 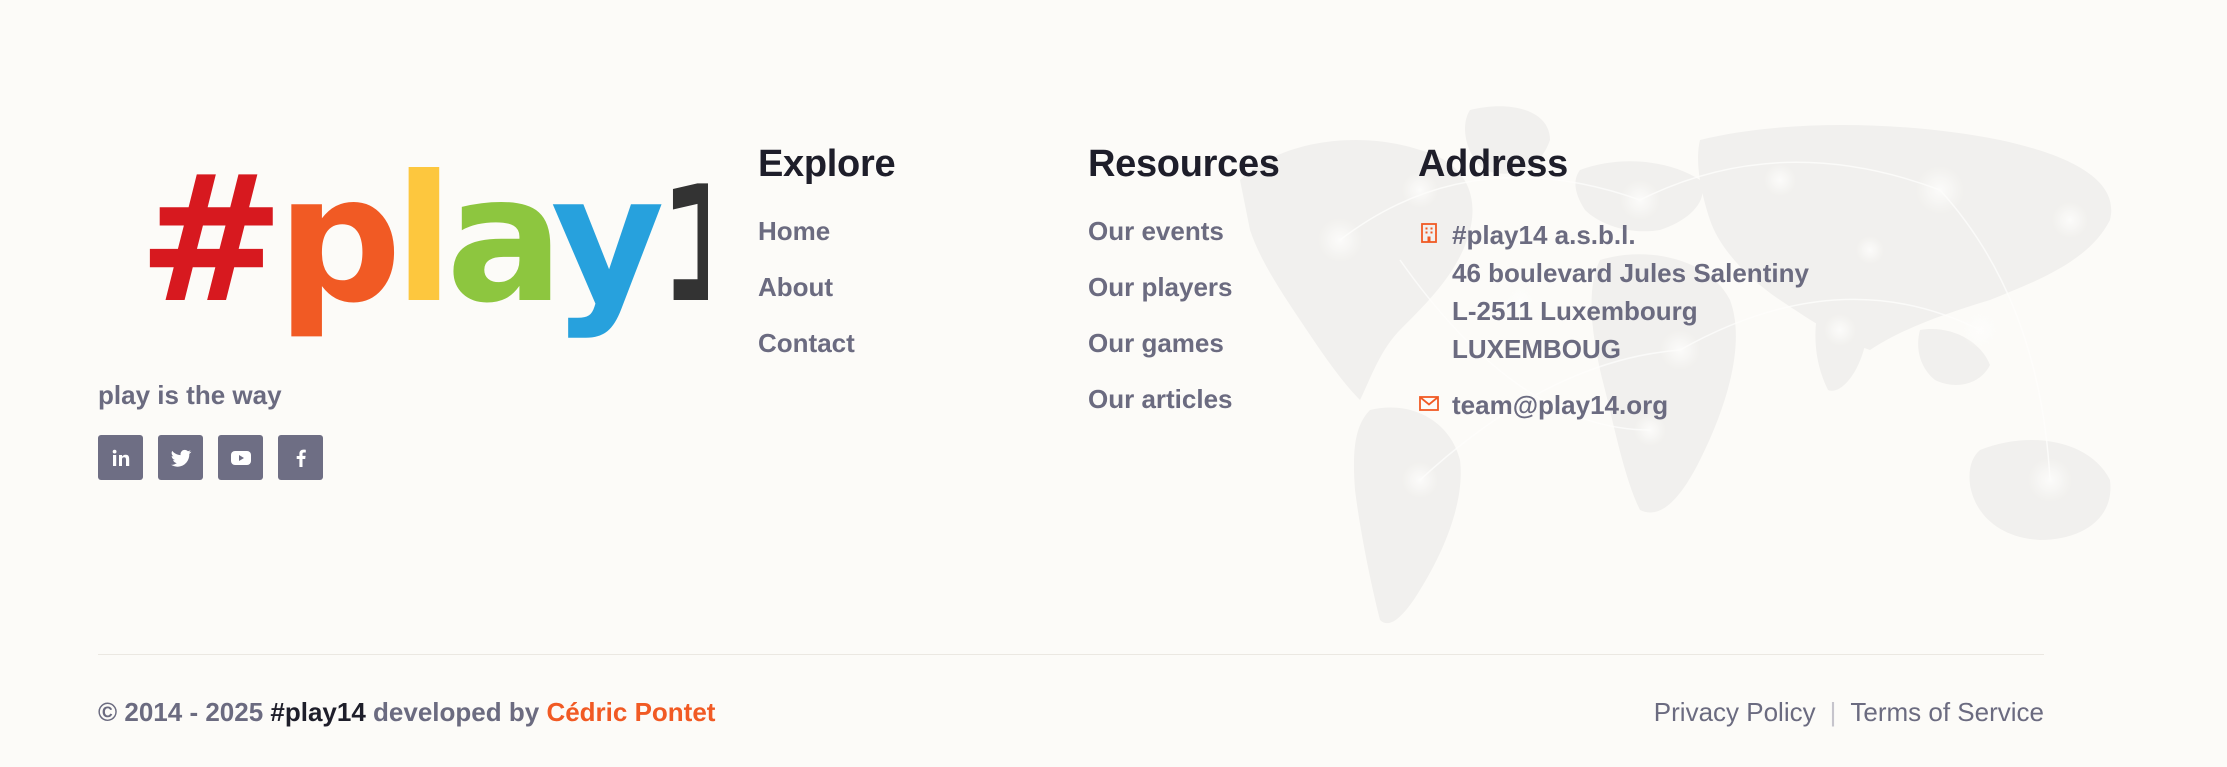 What do you see at coordinates (1630, 273) in the screenshot?
I see `address-line-street: 46 boulevard Jules Salentiny` at bounding box center [1630, 273].